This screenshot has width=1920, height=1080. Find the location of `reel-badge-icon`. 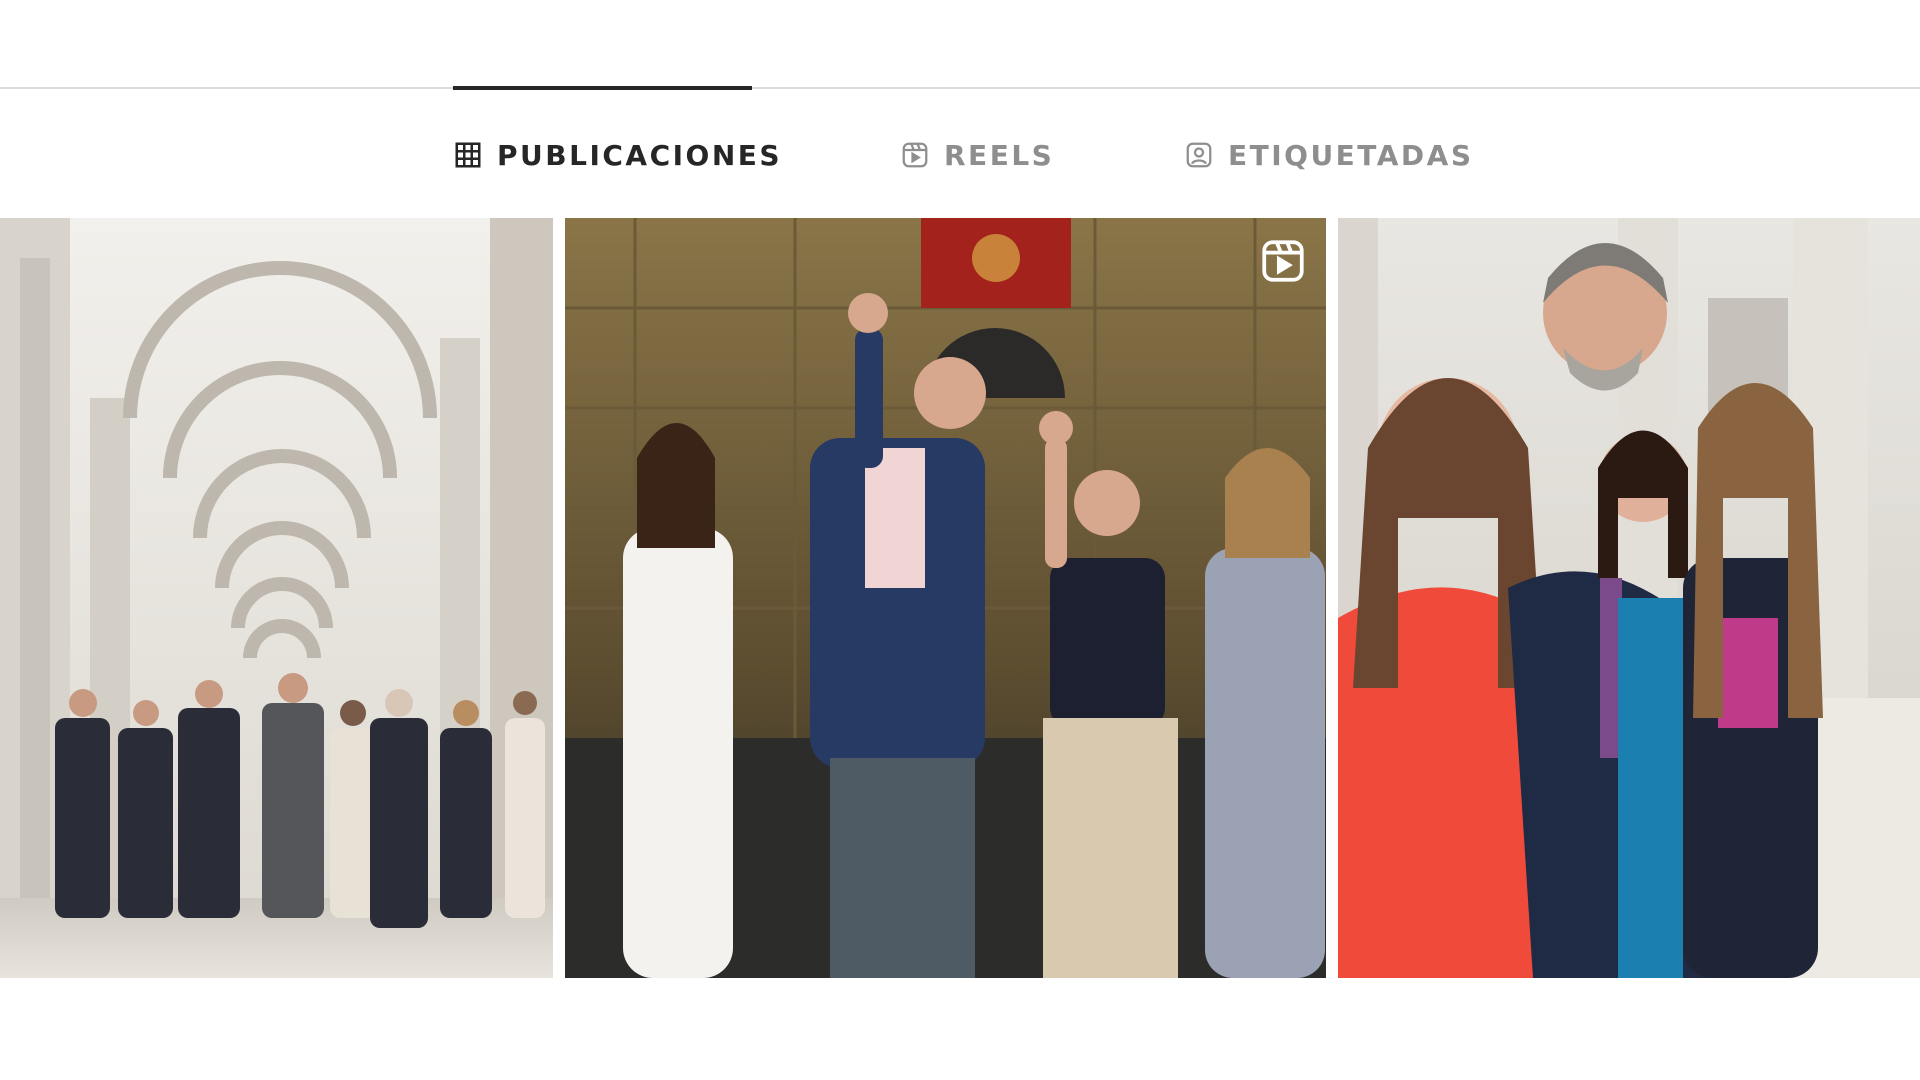

reel-badge-icon is located at coordinates (1283, 261).